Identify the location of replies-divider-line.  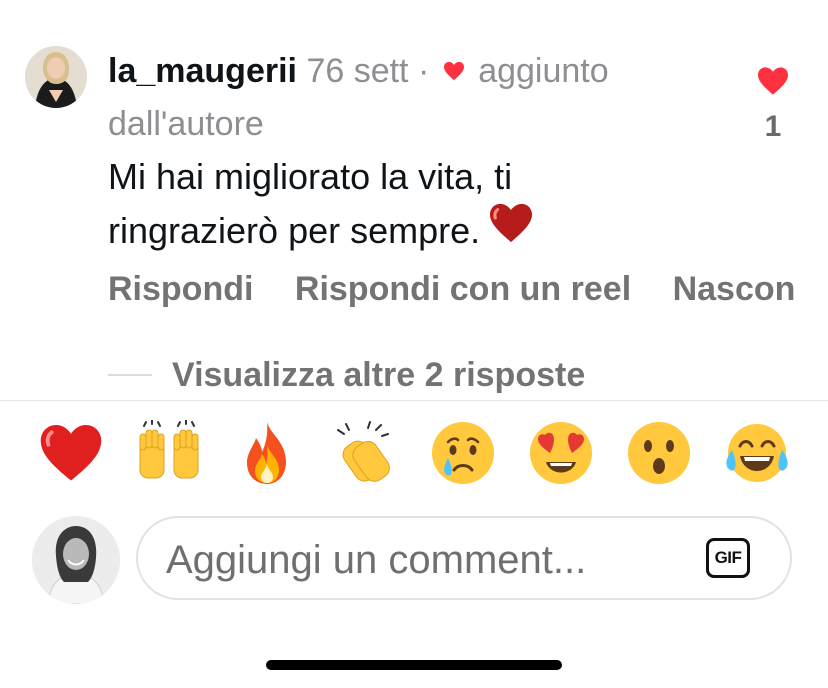
(130, 375).